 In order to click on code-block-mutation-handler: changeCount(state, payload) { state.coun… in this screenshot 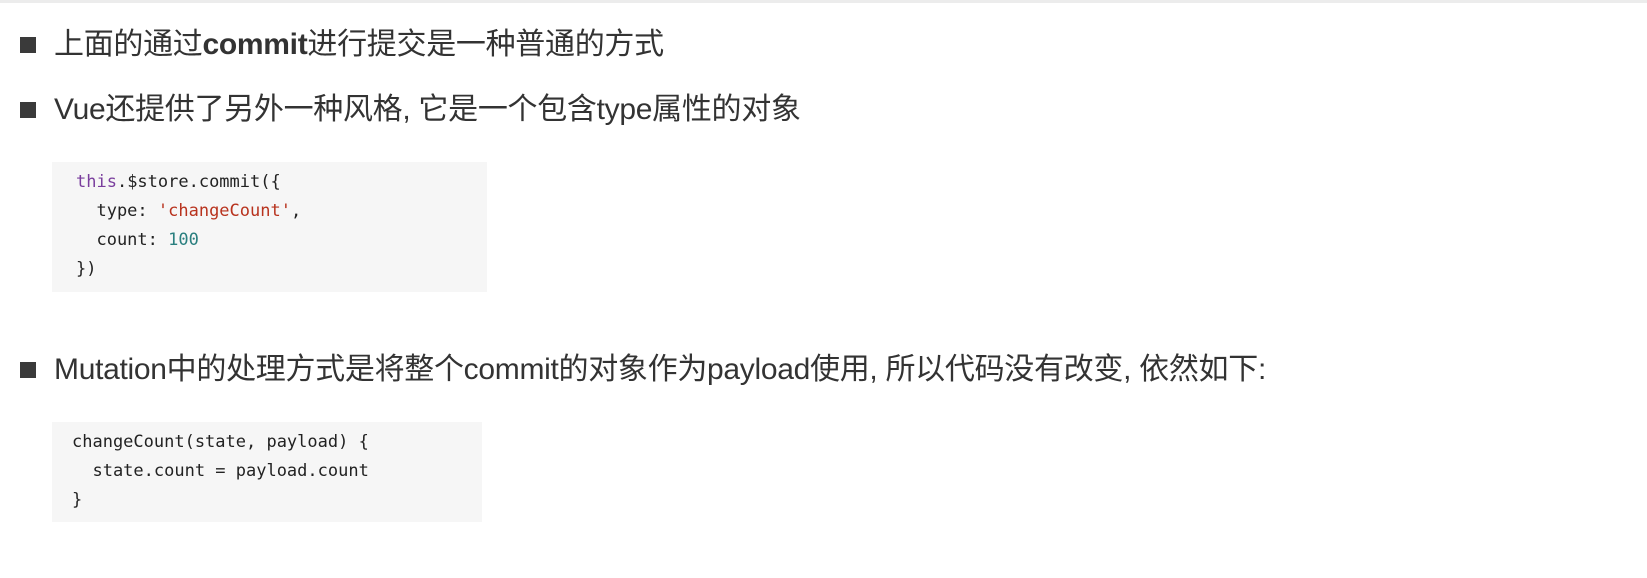, I will do `click(267, 472)`.